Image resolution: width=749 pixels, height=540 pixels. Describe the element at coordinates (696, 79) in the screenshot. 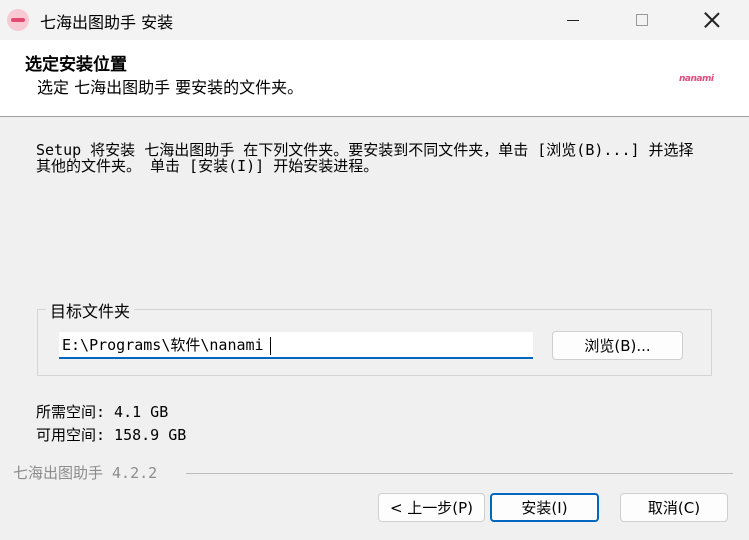

I see `brand-logo: nanami` at that location.